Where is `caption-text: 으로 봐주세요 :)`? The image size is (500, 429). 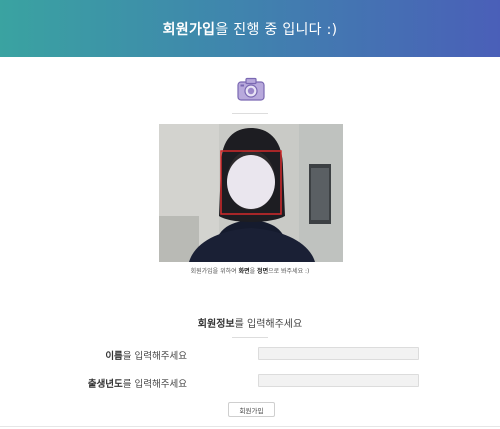
caption-text: 으로 봐주세요 :) is located at coordinates (289, 271).